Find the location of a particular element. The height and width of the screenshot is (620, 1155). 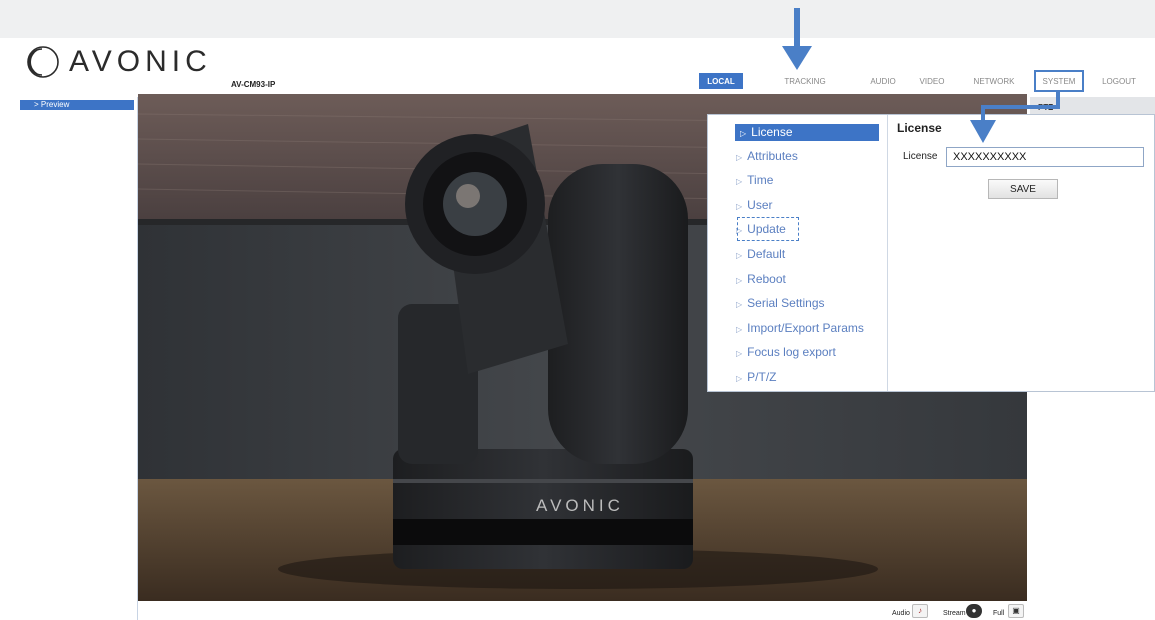

system-menu-item: ▷ Import/Export Params is located at coordinates (800, 328).